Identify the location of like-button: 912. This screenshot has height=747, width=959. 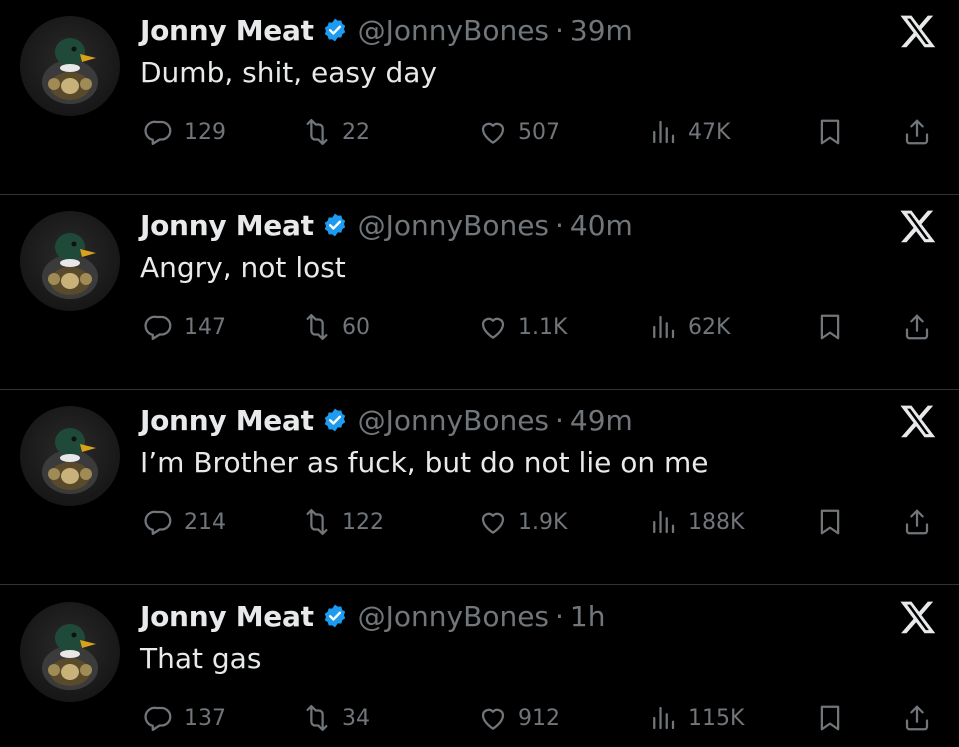
(519, 718).